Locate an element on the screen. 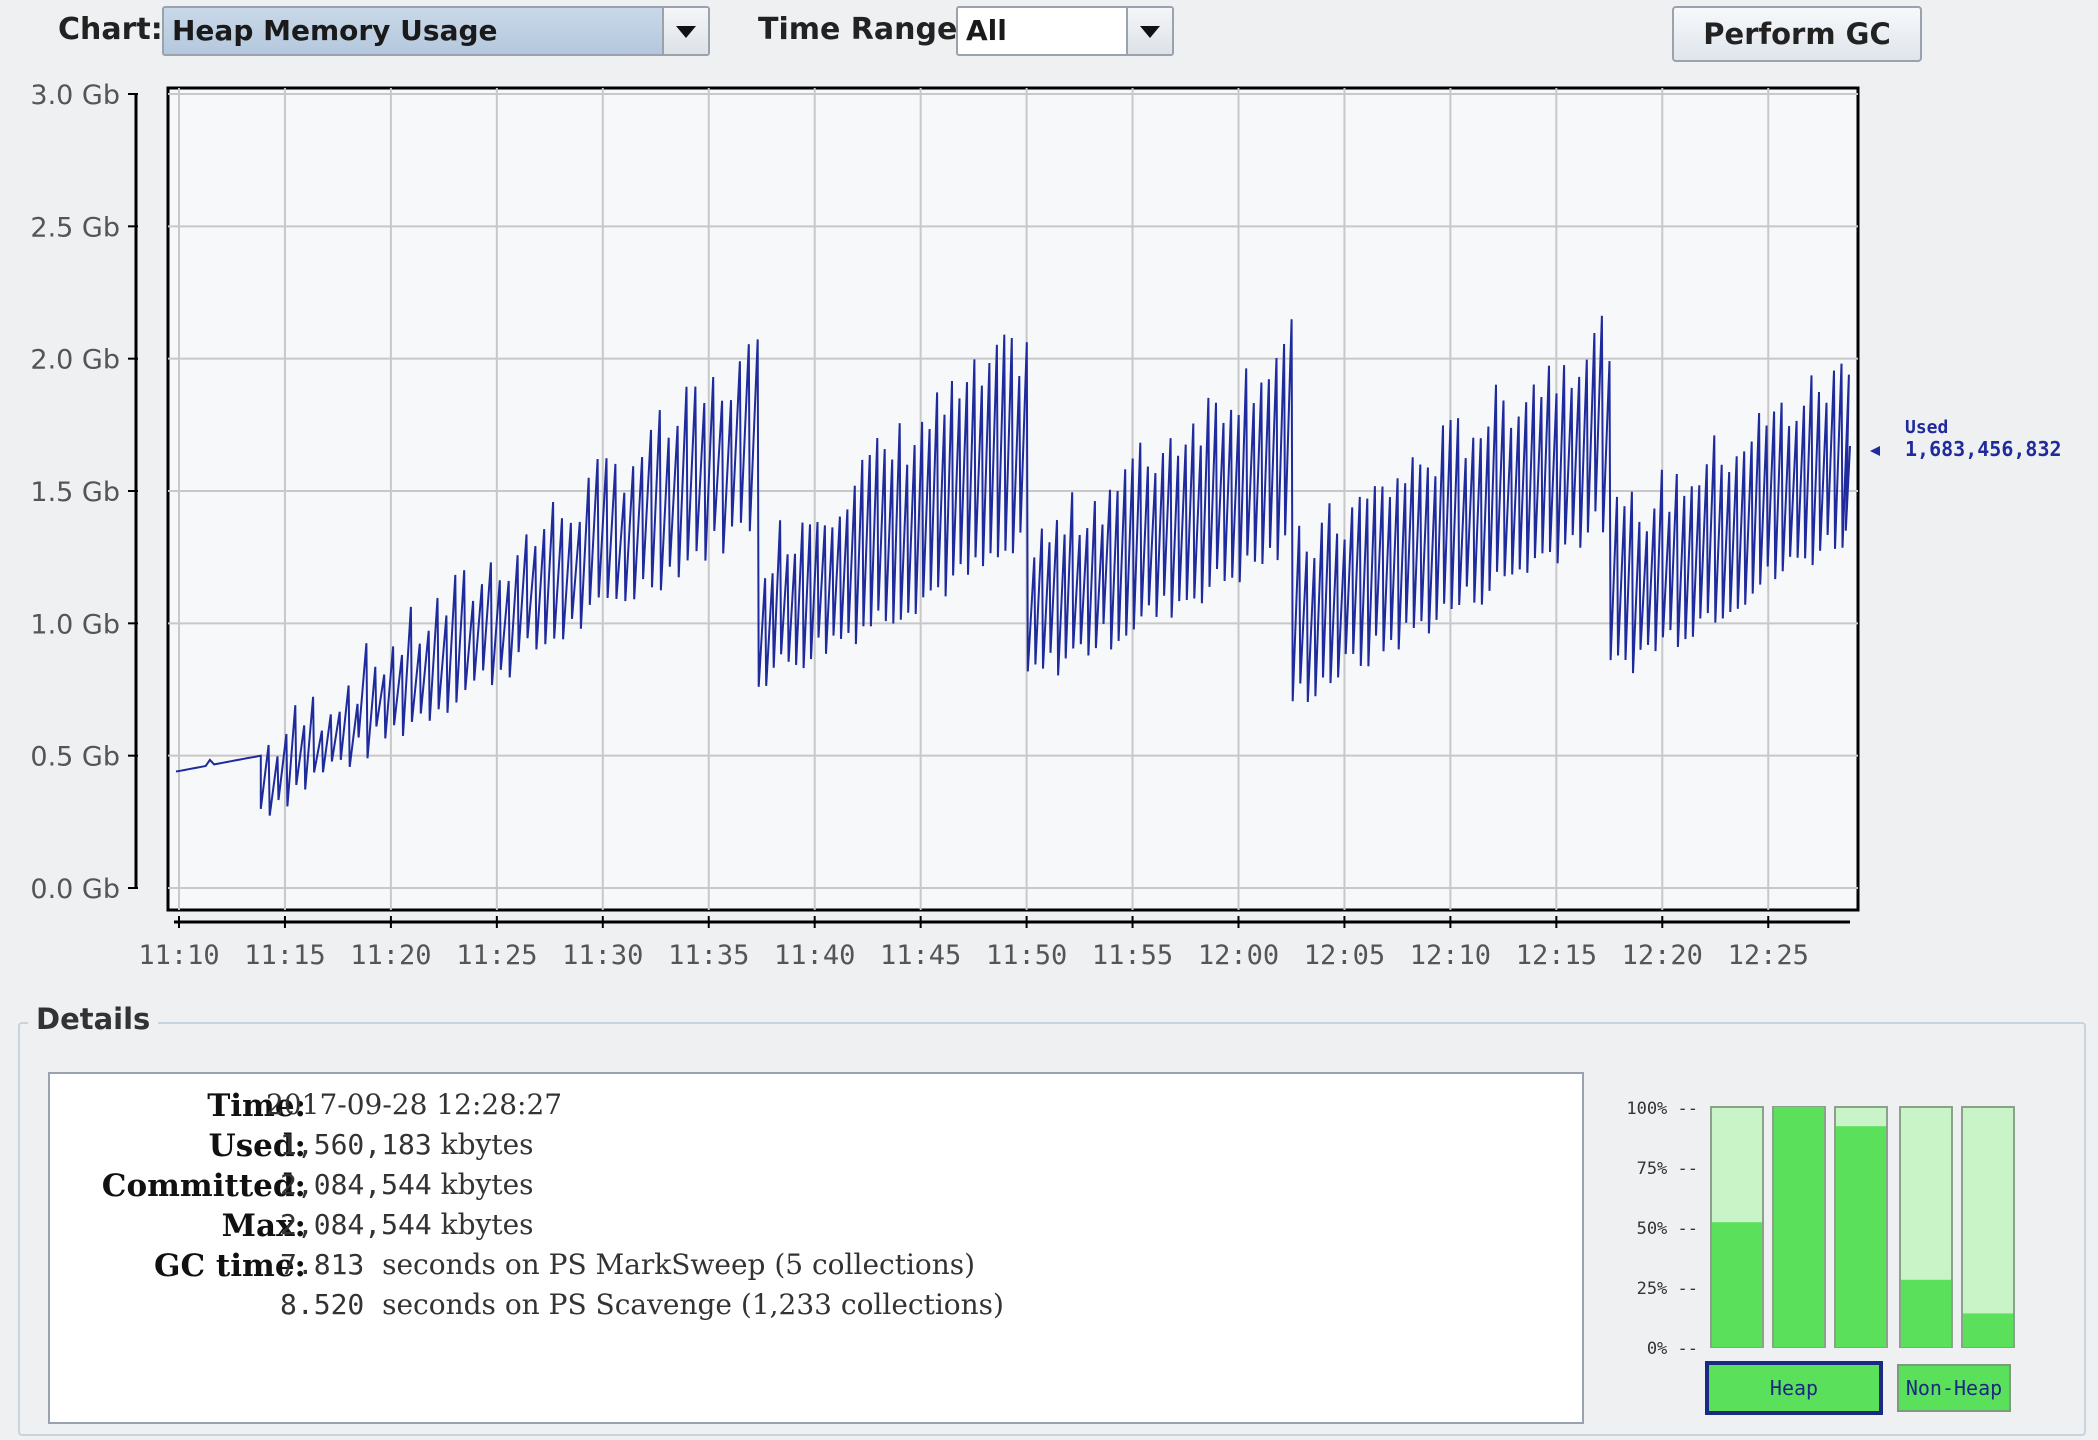 The height and width of the screenshot is (1440, 2098). committed-value: 2,084,544 kbytes is located at coordinates (407, 1184).